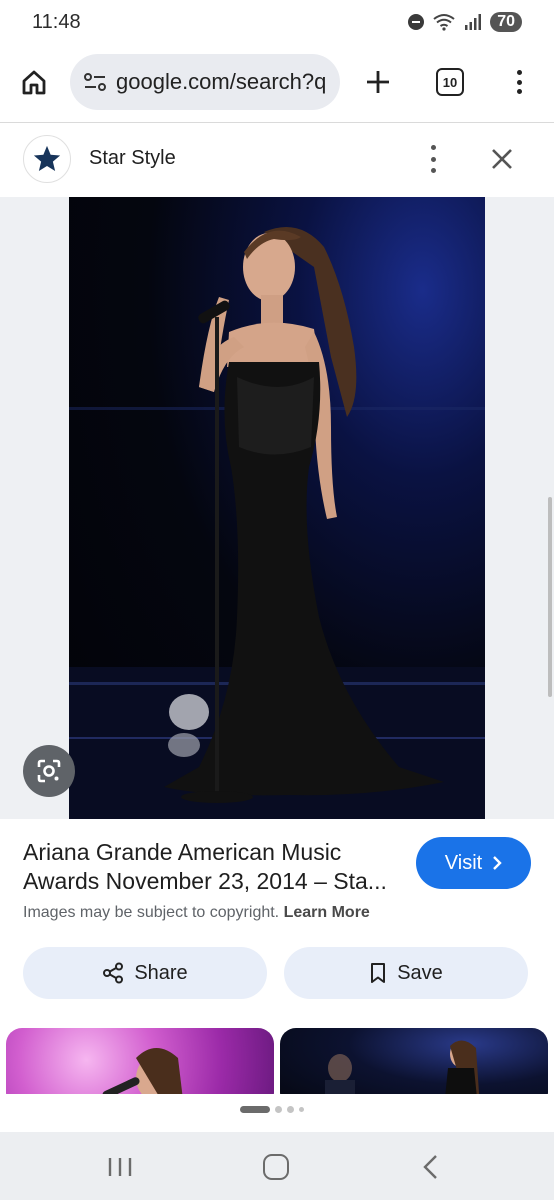 This screenshot has width=554, height=1200. Describe the element at coordinates (433, 159) in the screenshot. I see `source-more-icon` at that location.